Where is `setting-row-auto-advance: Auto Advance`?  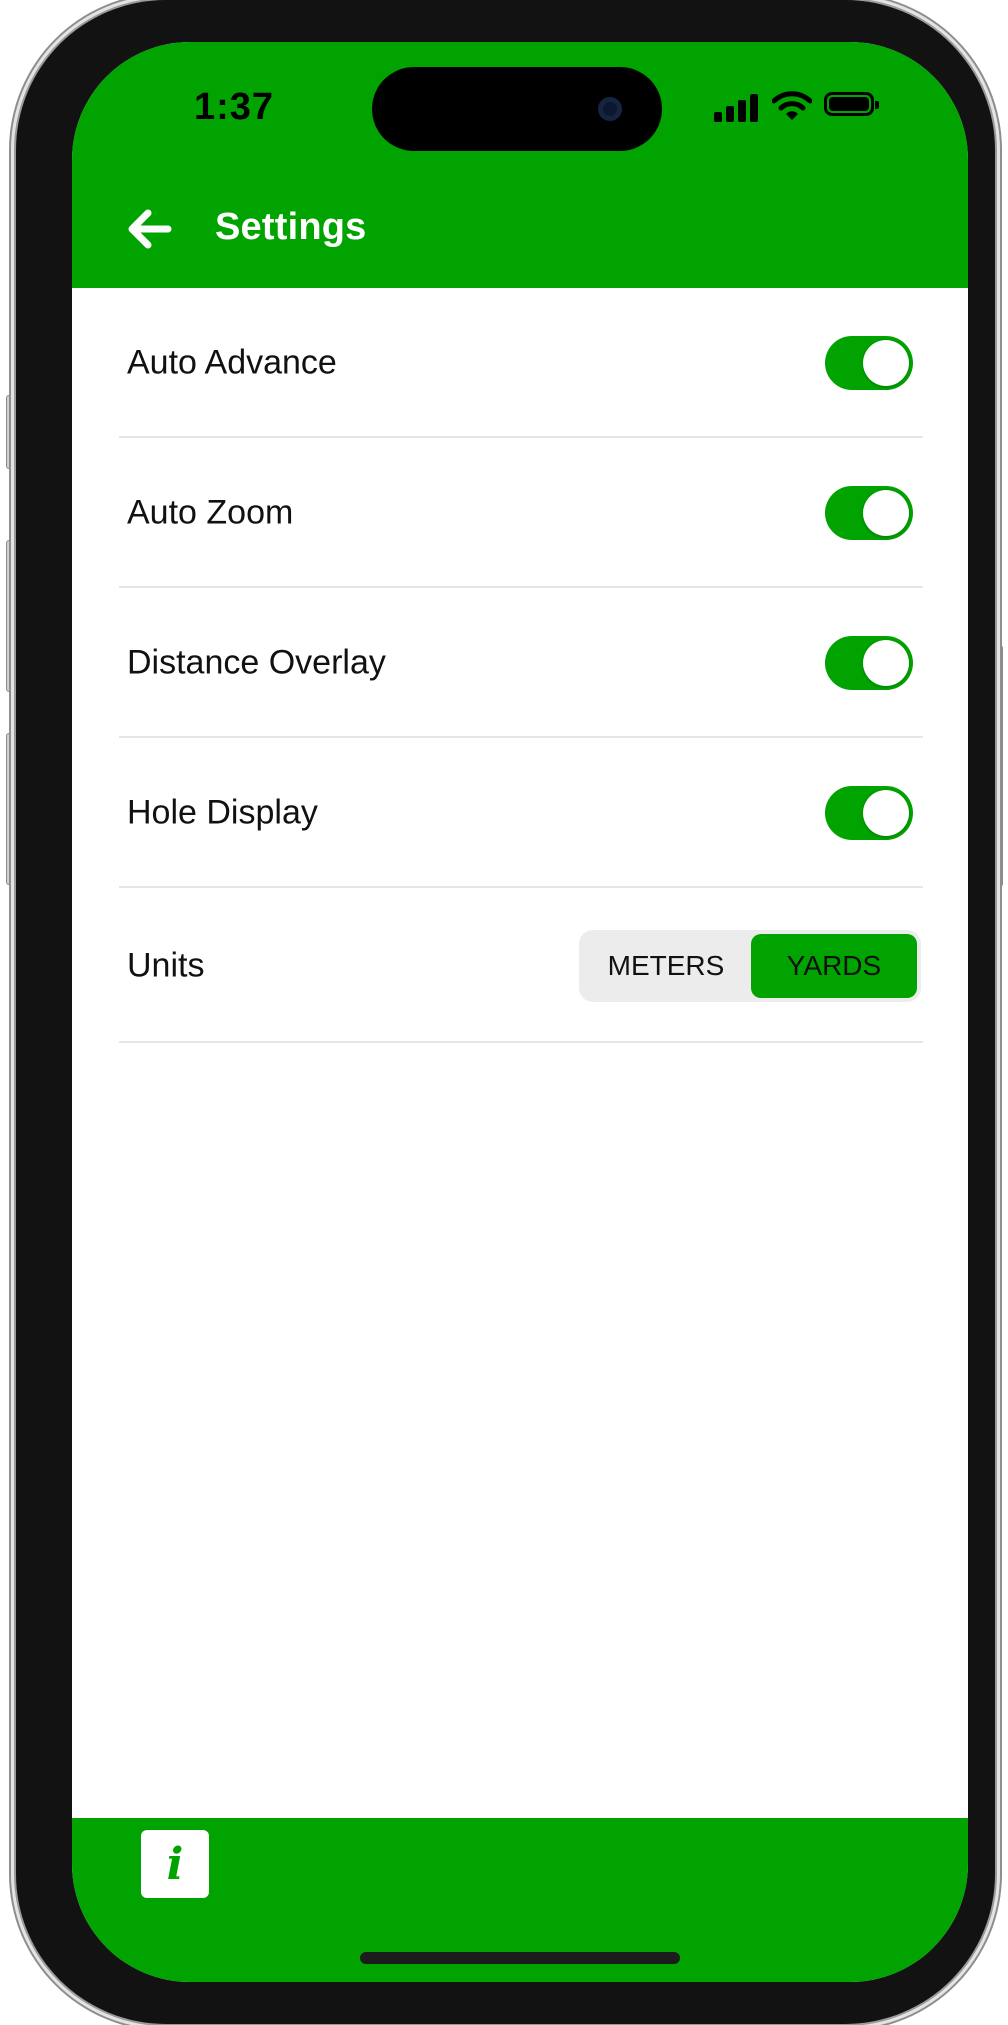
setting-row-auto-advance: Auto Advance is located at coordinates (520, 363).